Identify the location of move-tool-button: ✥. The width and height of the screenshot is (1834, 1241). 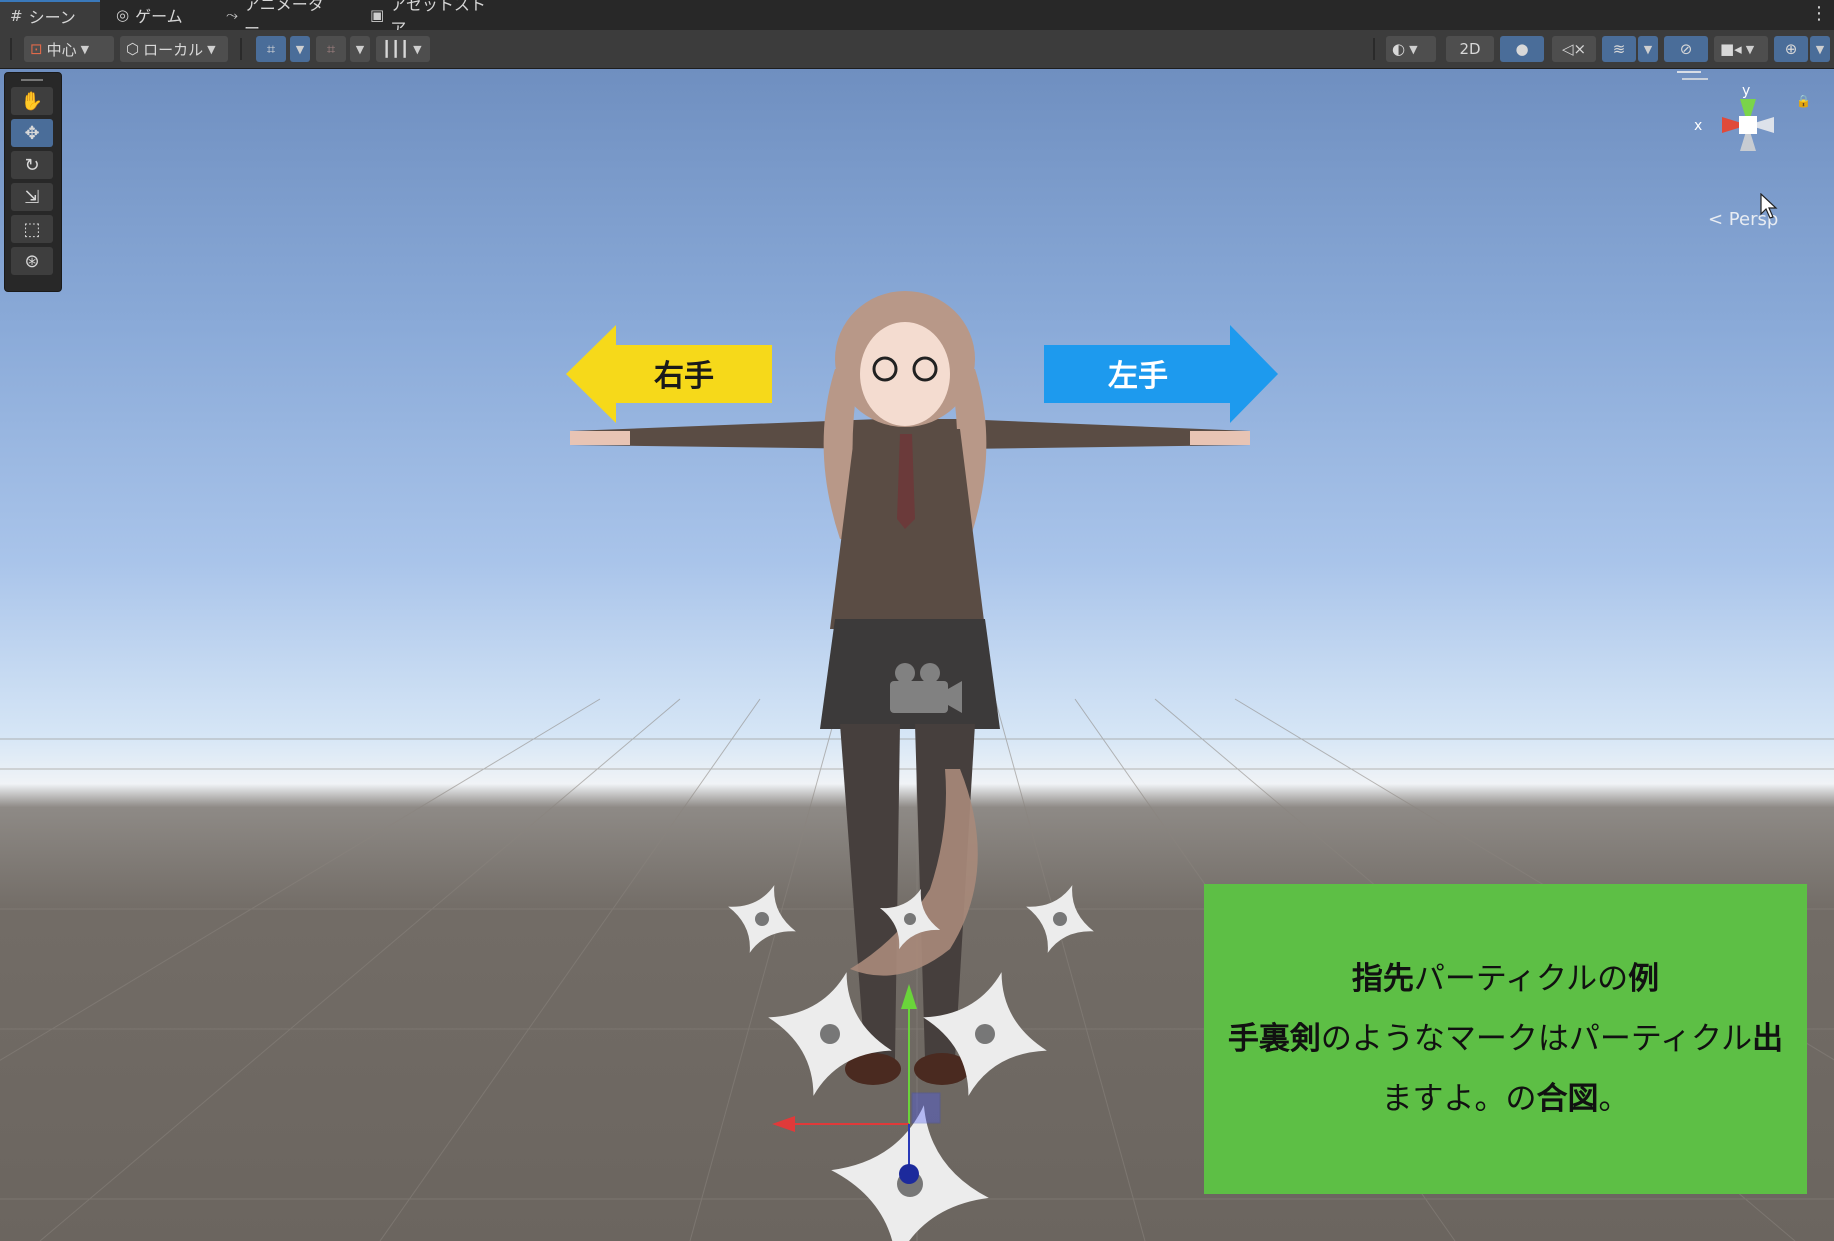
(32, 133).